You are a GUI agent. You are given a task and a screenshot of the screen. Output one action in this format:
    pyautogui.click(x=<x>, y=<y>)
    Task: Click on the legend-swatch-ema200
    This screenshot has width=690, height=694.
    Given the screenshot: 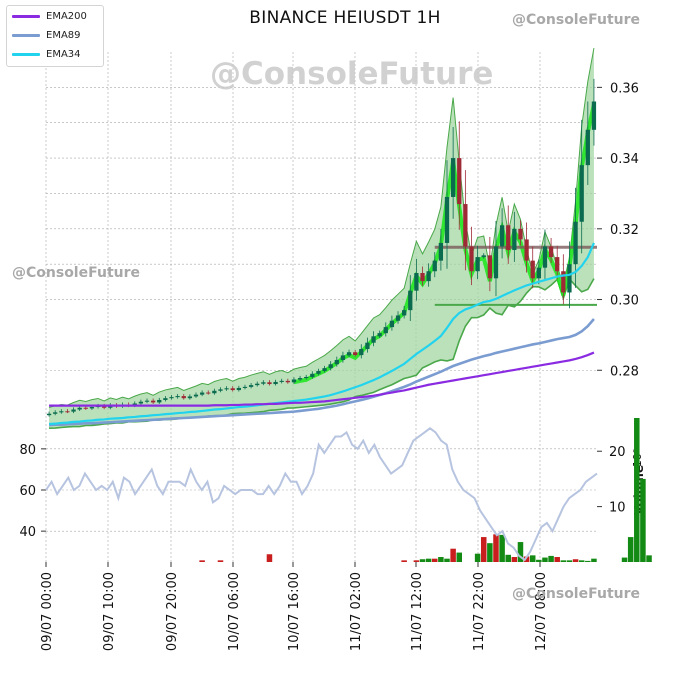 What is the action you would take?
    pyautogui.click(x=26, y=16)
    